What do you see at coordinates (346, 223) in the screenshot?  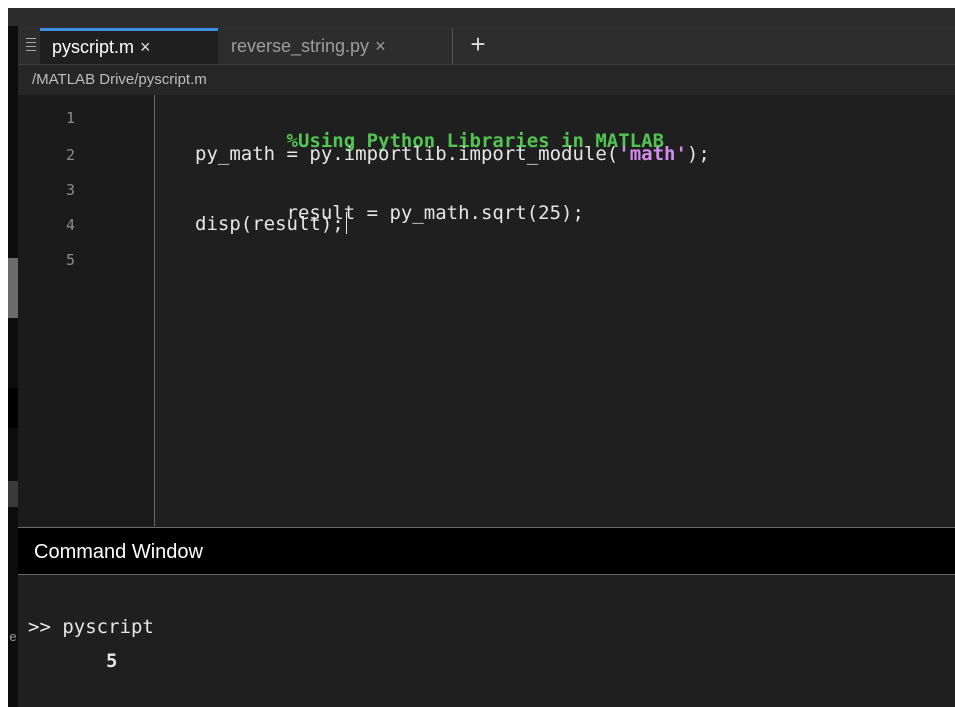 I see `text-cursor` at bounding box center [346, 223].